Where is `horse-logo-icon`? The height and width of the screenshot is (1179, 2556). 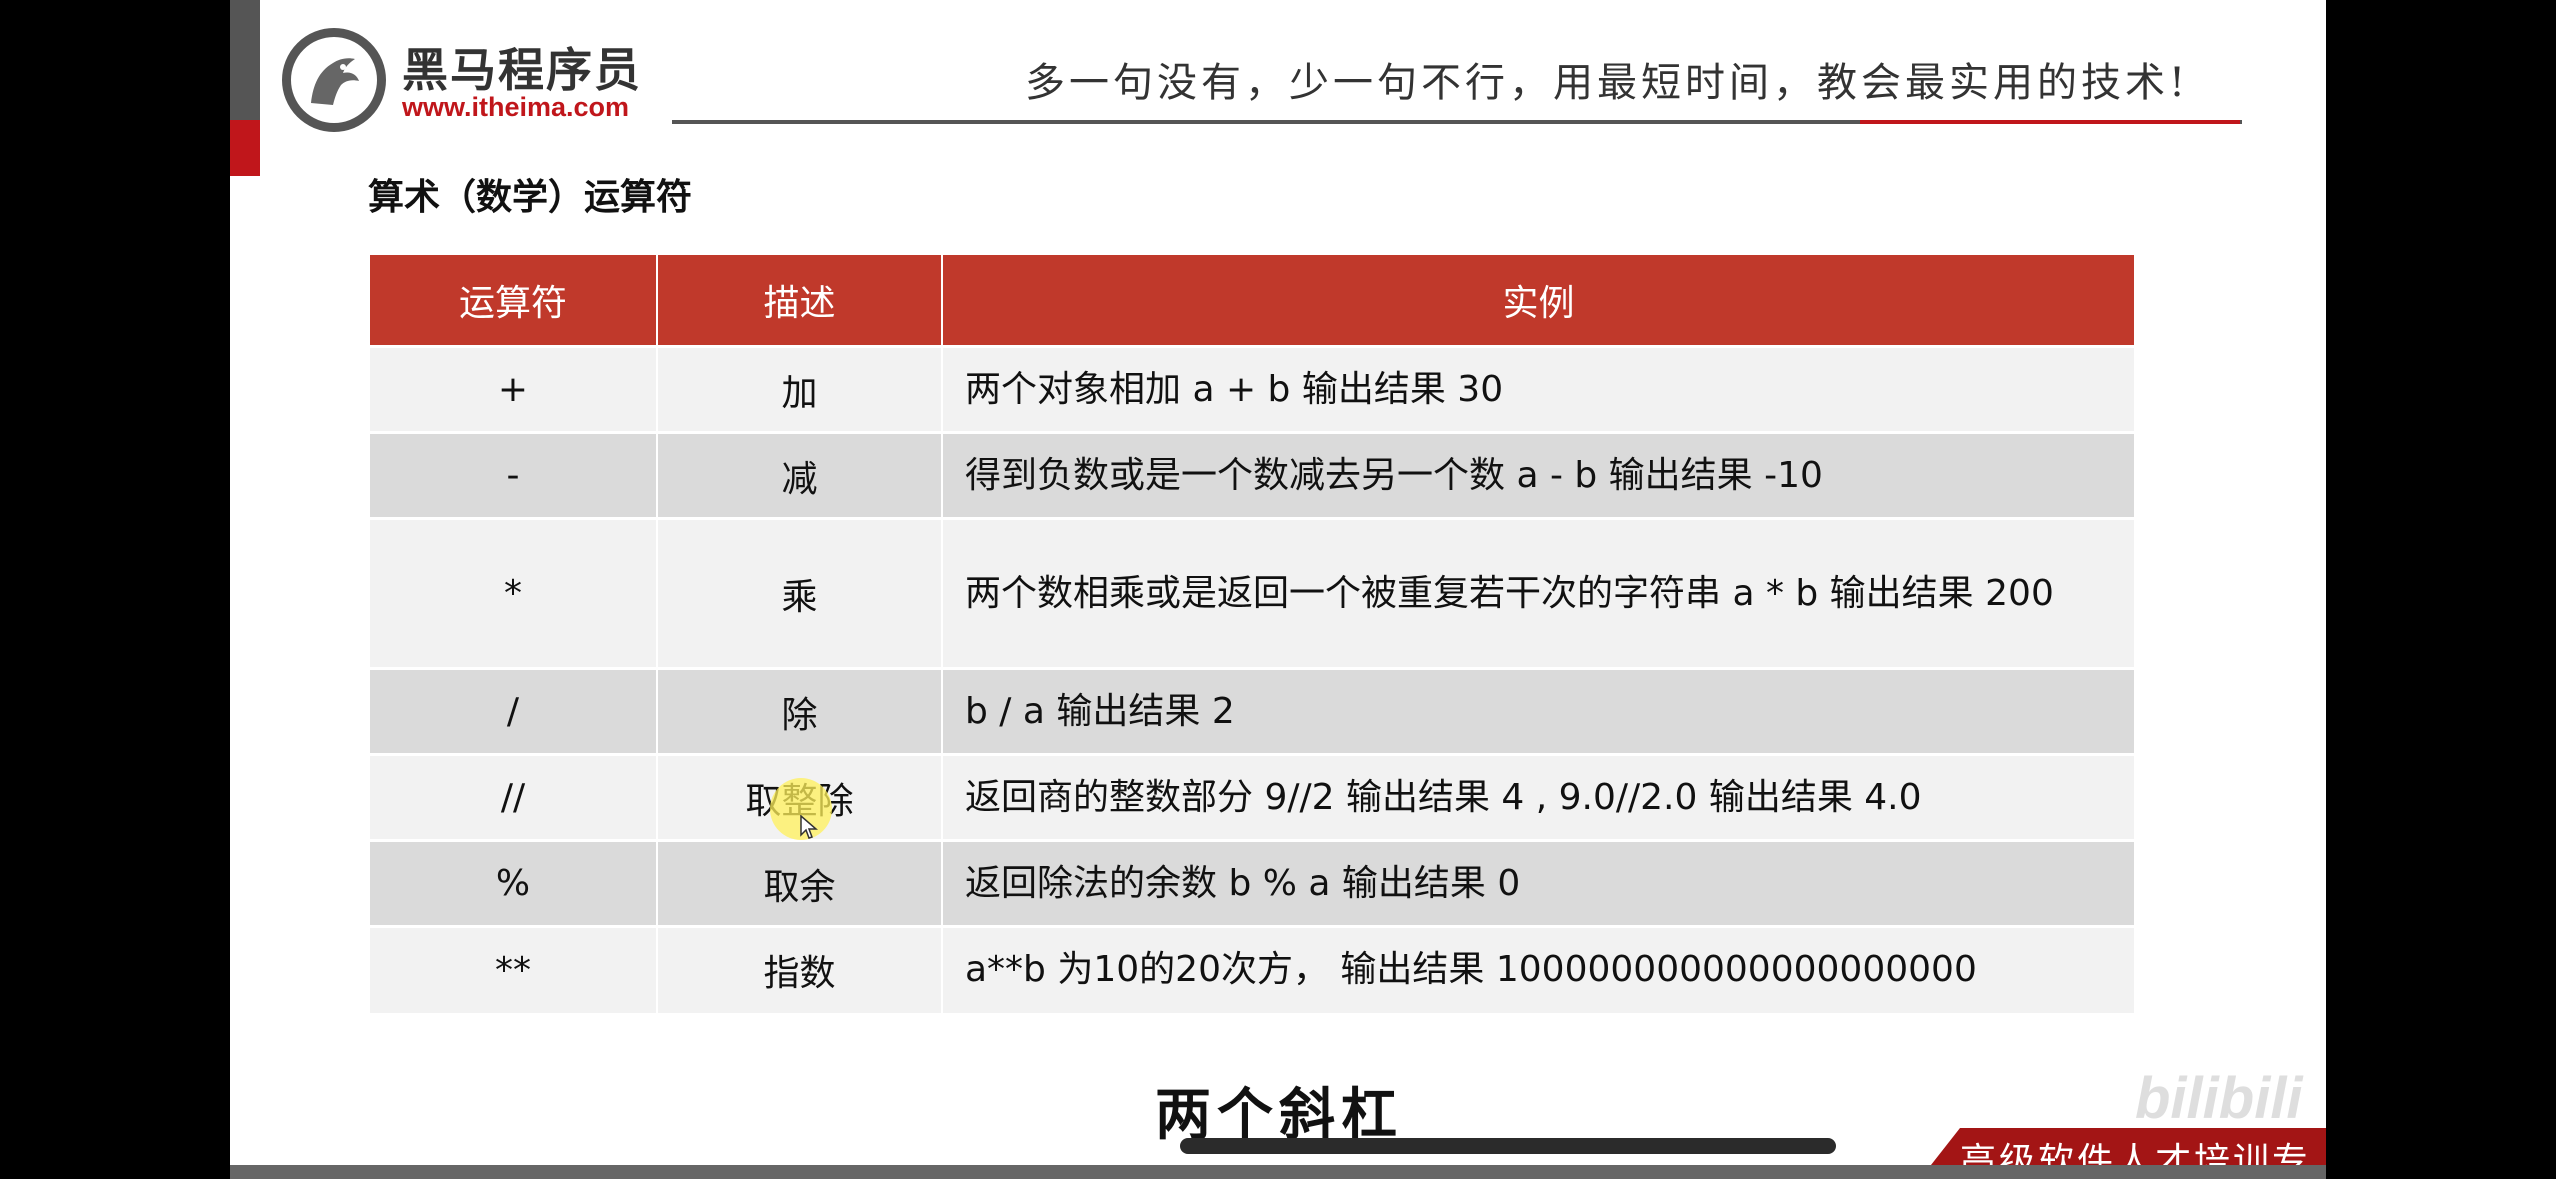
horse-logo-icon is located at coordinates (334, 80).